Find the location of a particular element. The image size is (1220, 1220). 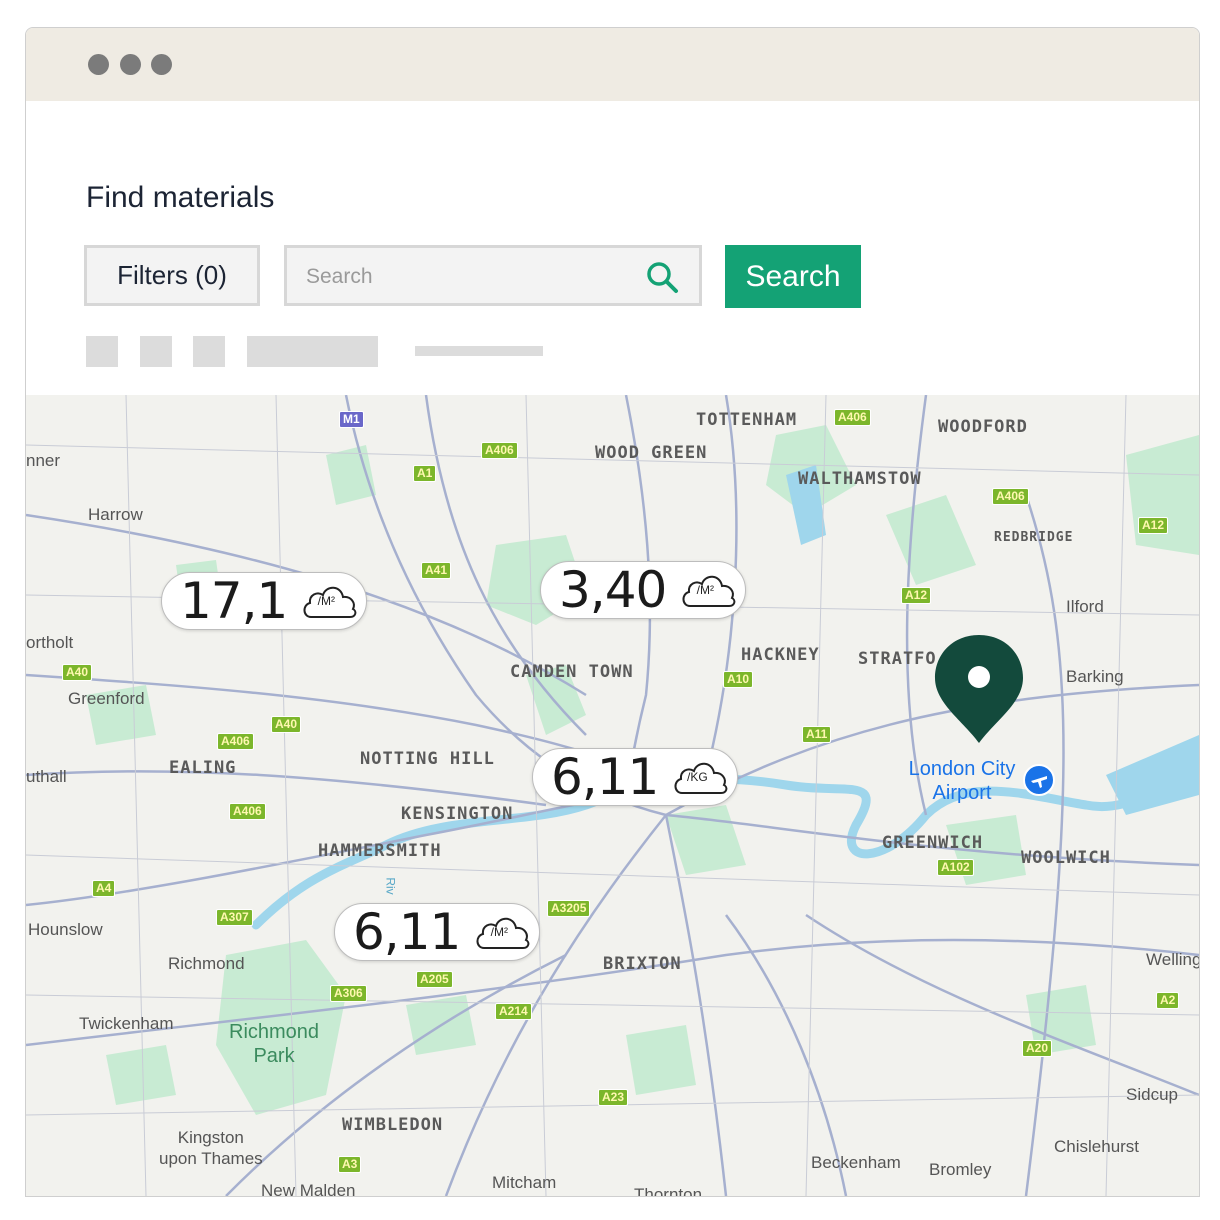

map-label: Sidcup is located at coordinates (1152, 1094).